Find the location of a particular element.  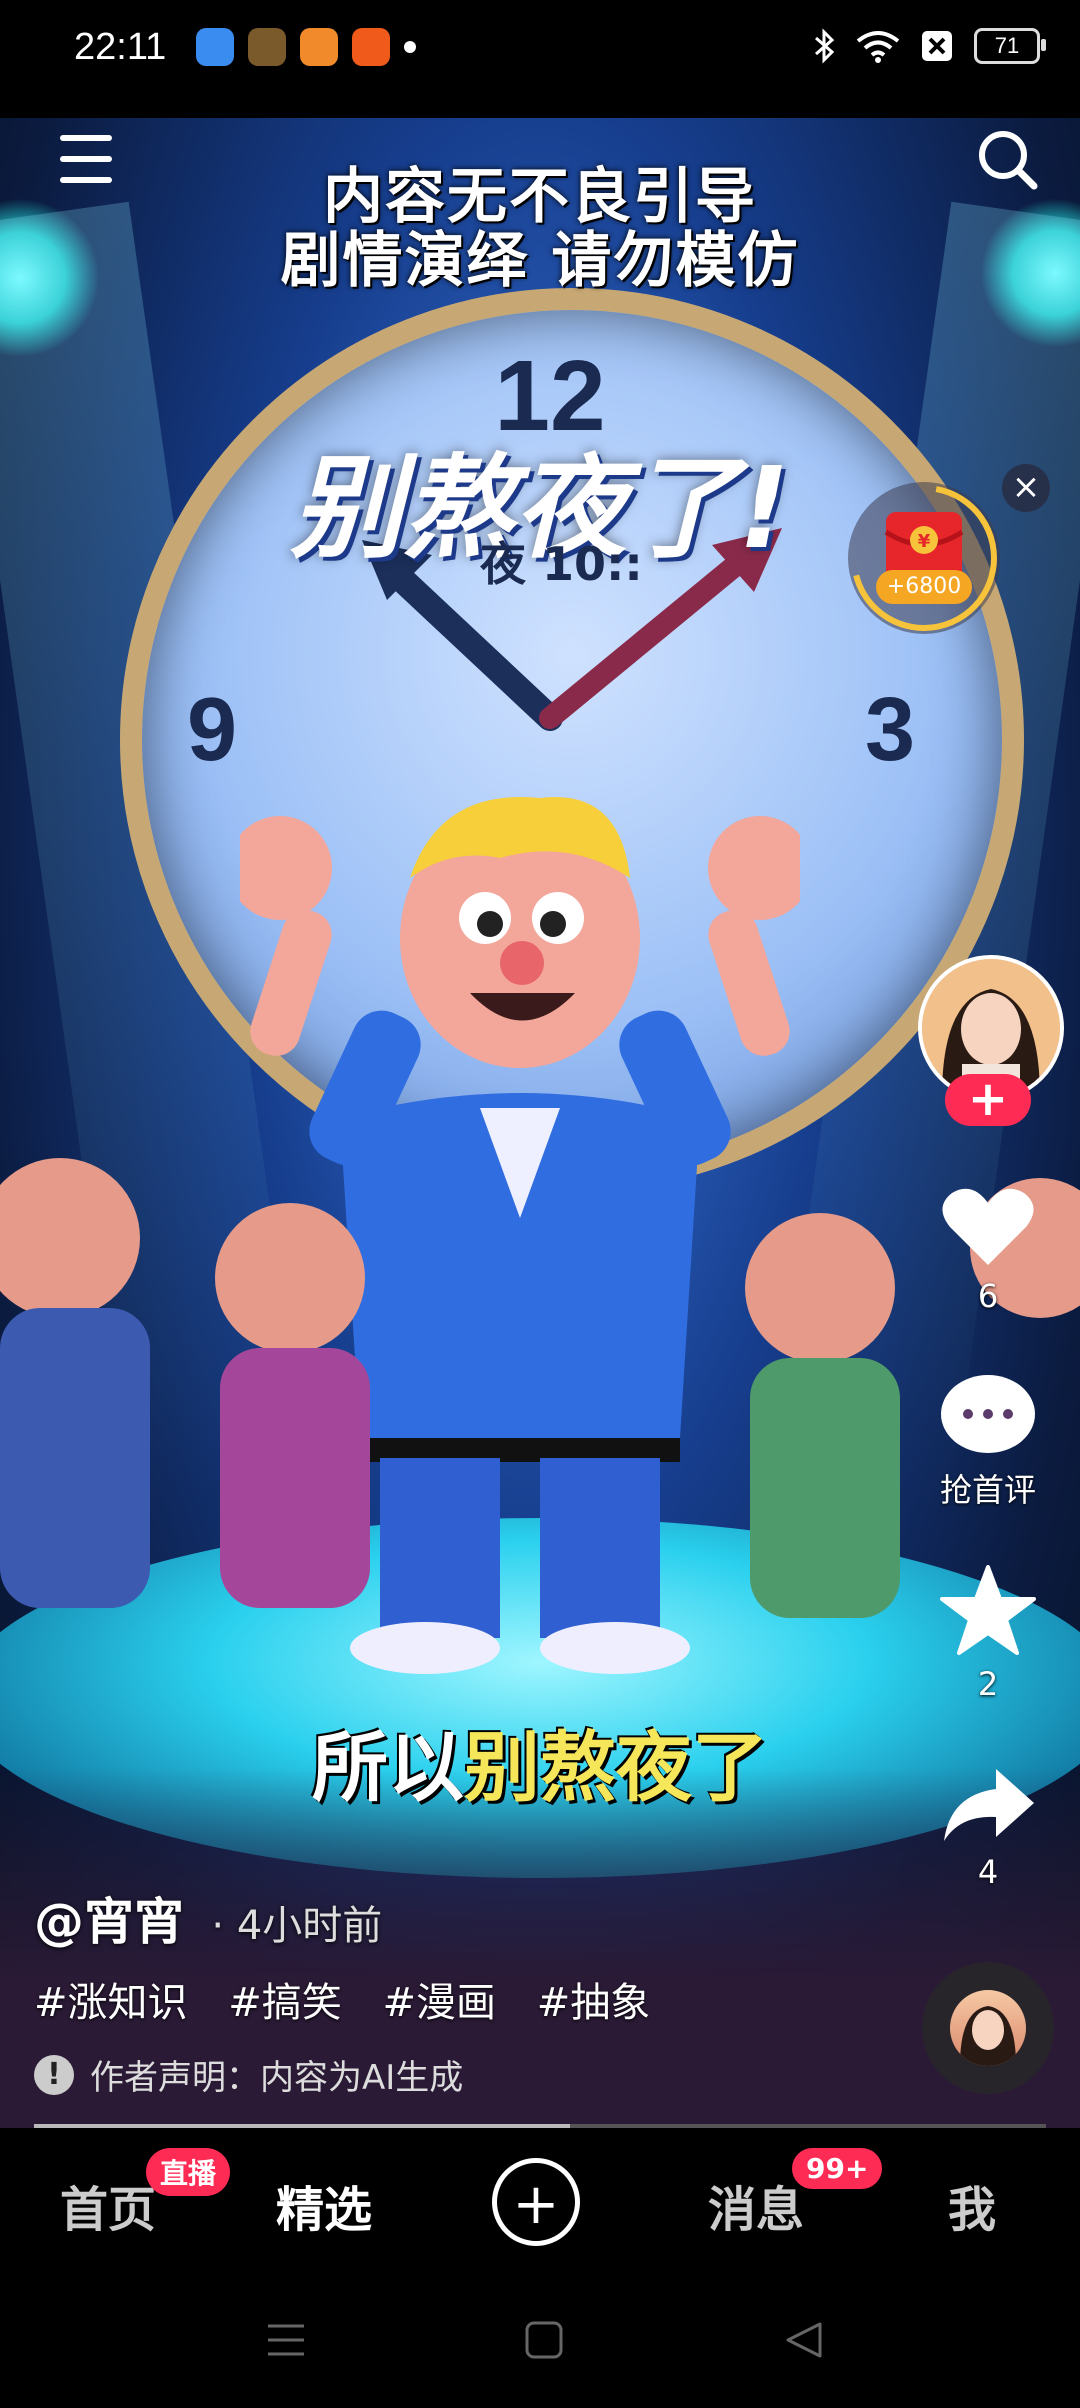

nav-messages: 消息 is located at coordinates (756, 2205).